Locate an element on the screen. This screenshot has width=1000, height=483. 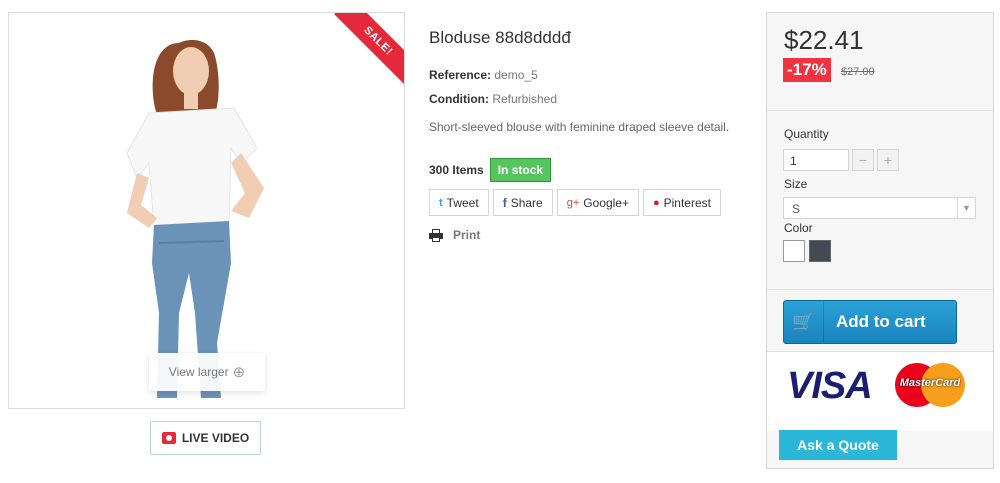
size-value: S is located at coordinates (796, 209).